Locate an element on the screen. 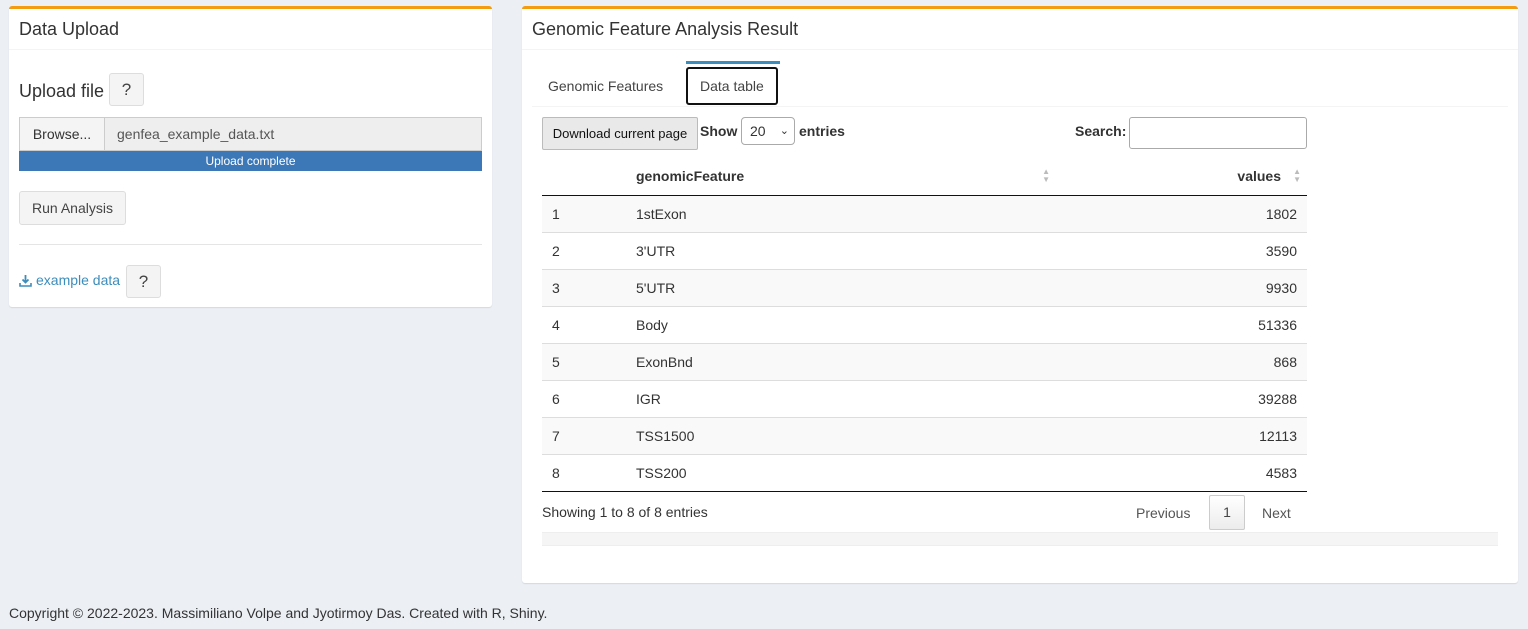 Image resolution: width=1528 pixels, height=629 pixels. search-input is located at coordinates (1218, 133).